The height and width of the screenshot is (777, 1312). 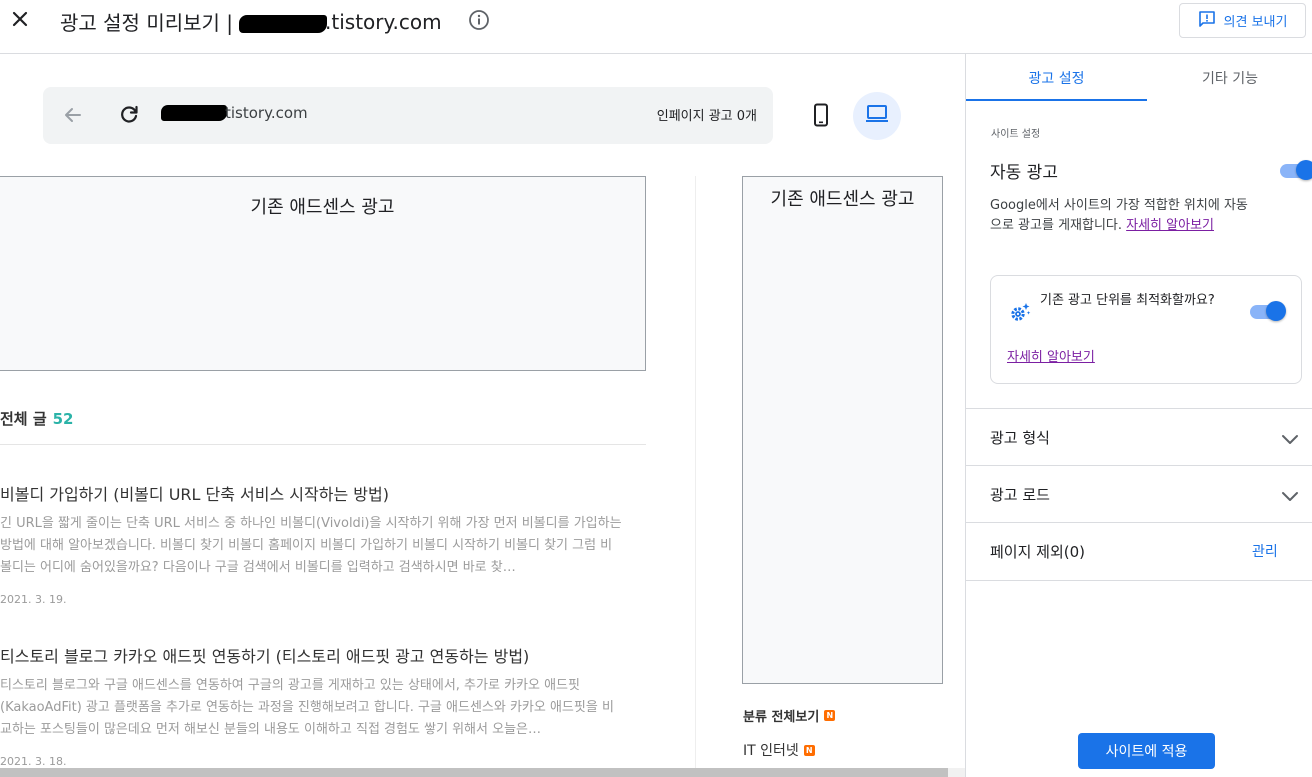 I want to click on desktop-view-button, so click(x=877, y=116).